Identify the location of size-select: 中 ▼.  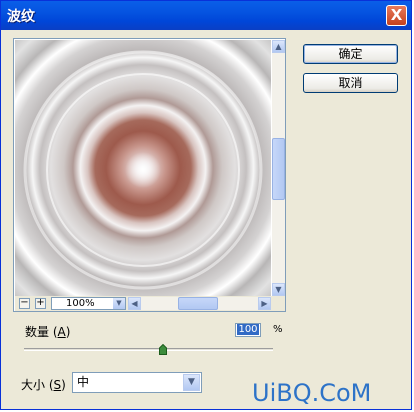
(137, 382).